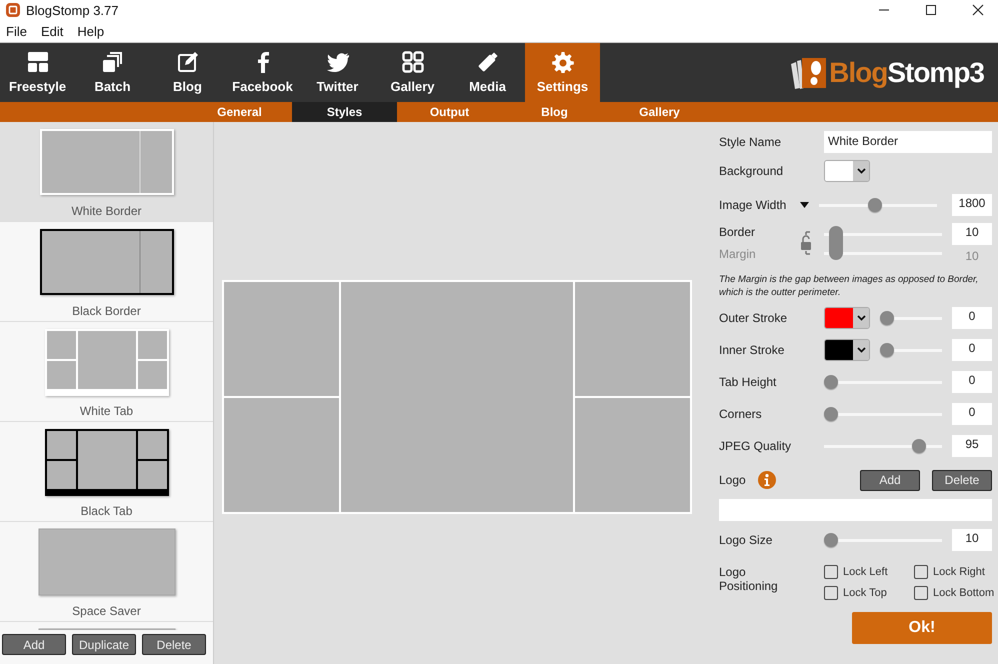 The width and height of the screenshot is (998, 664). I want to click on style-name: Space Saver, so click(106, 611).